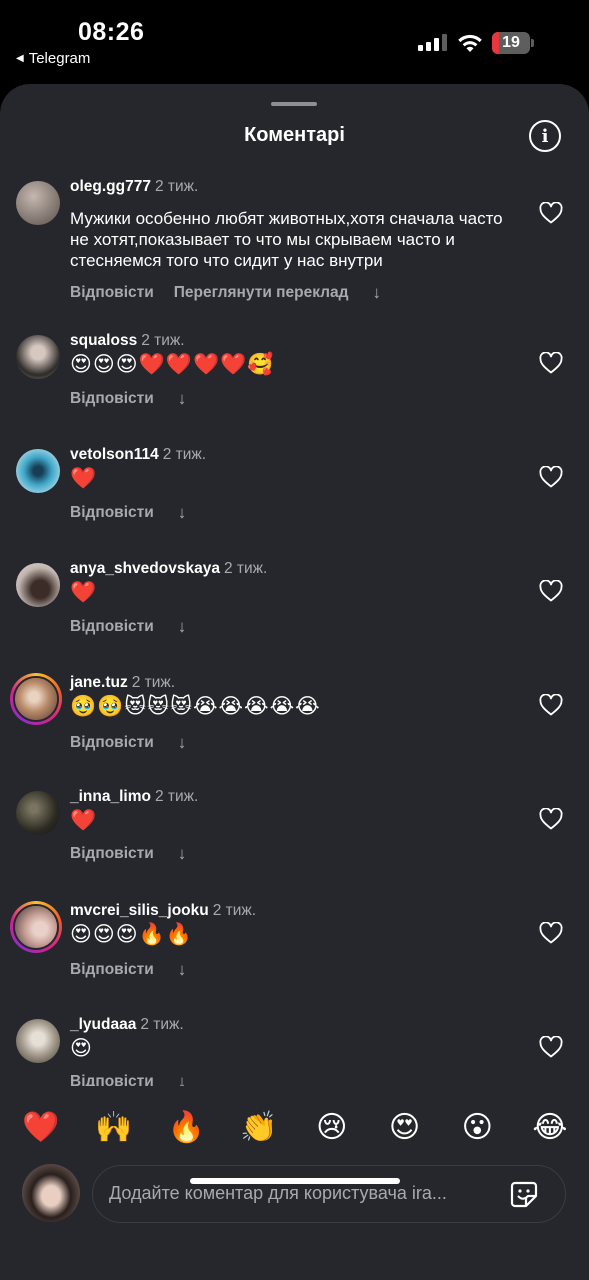  What do you see at coordinates (186, 1127) in the screenshot?
I see `reaction-fire-button: 🔥` at bounding box center [186, 1127].